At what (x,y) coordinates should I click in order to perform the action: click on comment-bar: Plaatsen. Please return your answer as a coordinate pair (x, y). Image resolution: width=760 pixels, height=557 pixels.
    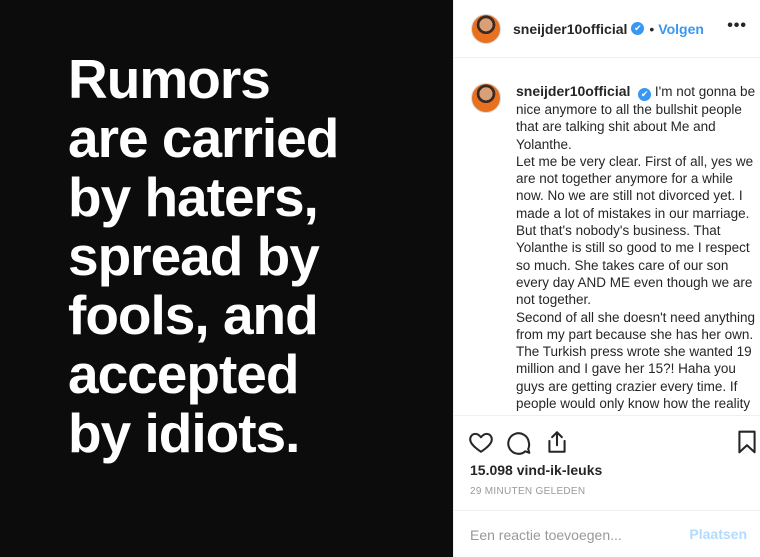
    Looking at the image, I should click on (607, 533).